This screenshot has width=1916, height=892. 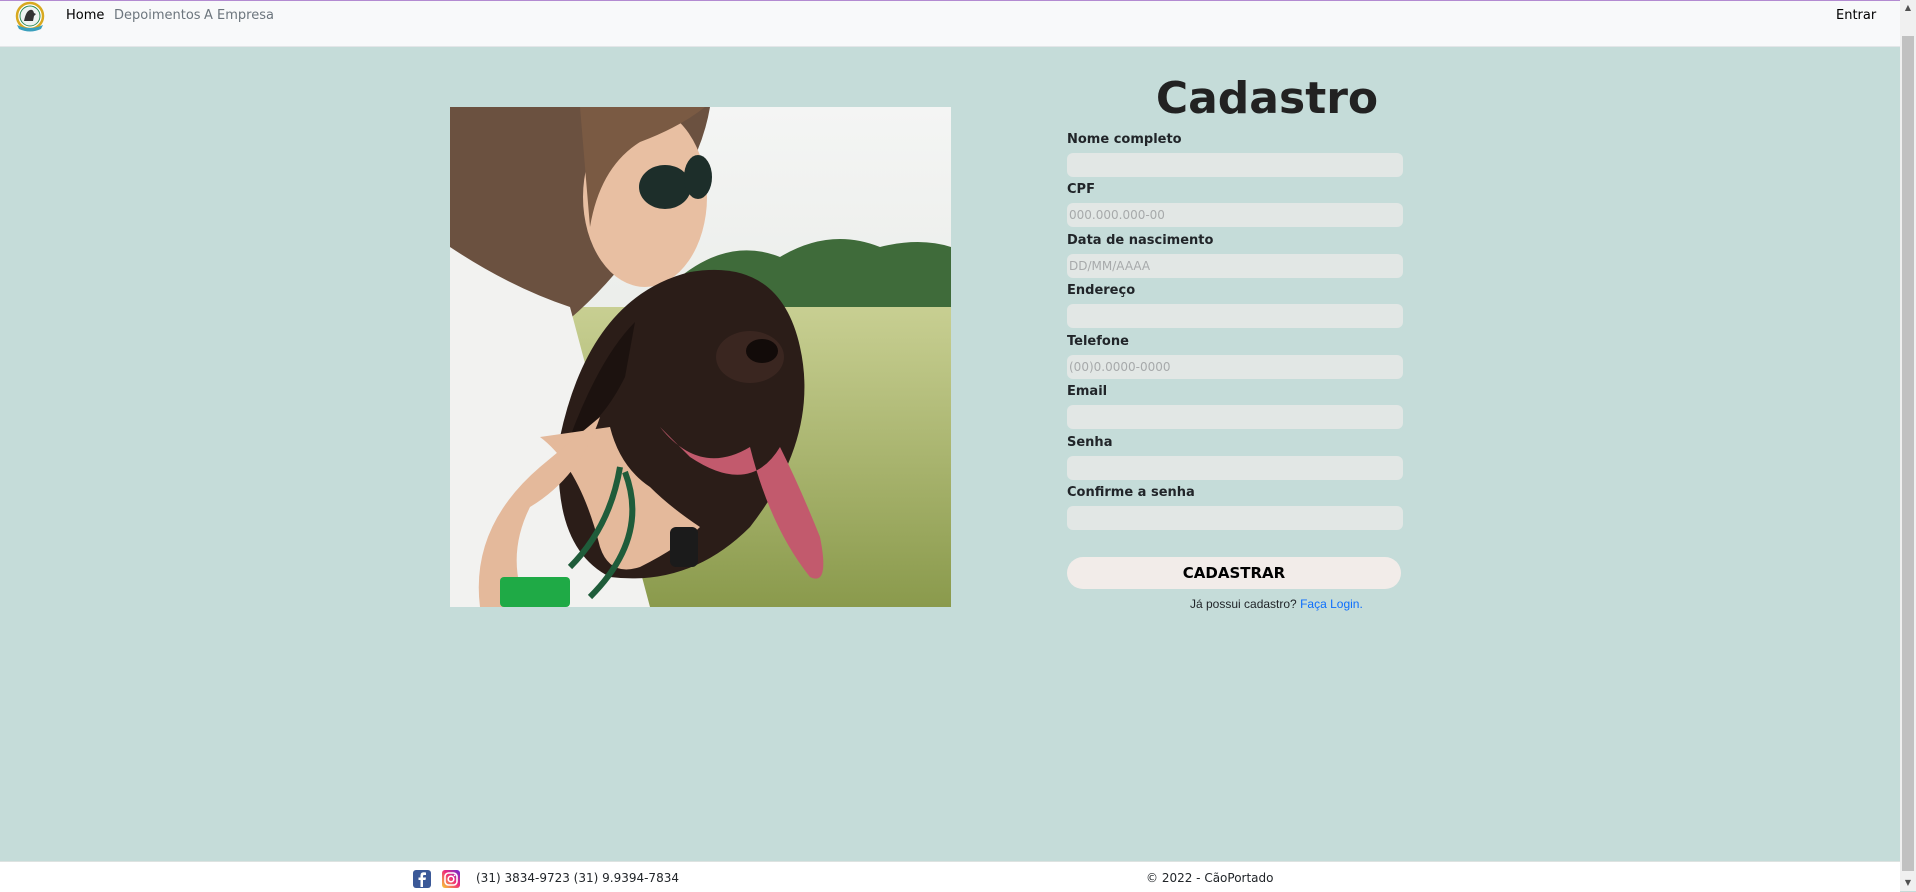 What do you see at coordinates (1235, 316) in the screenshot?
I see `address-input` at bounding box center [1235, 316].